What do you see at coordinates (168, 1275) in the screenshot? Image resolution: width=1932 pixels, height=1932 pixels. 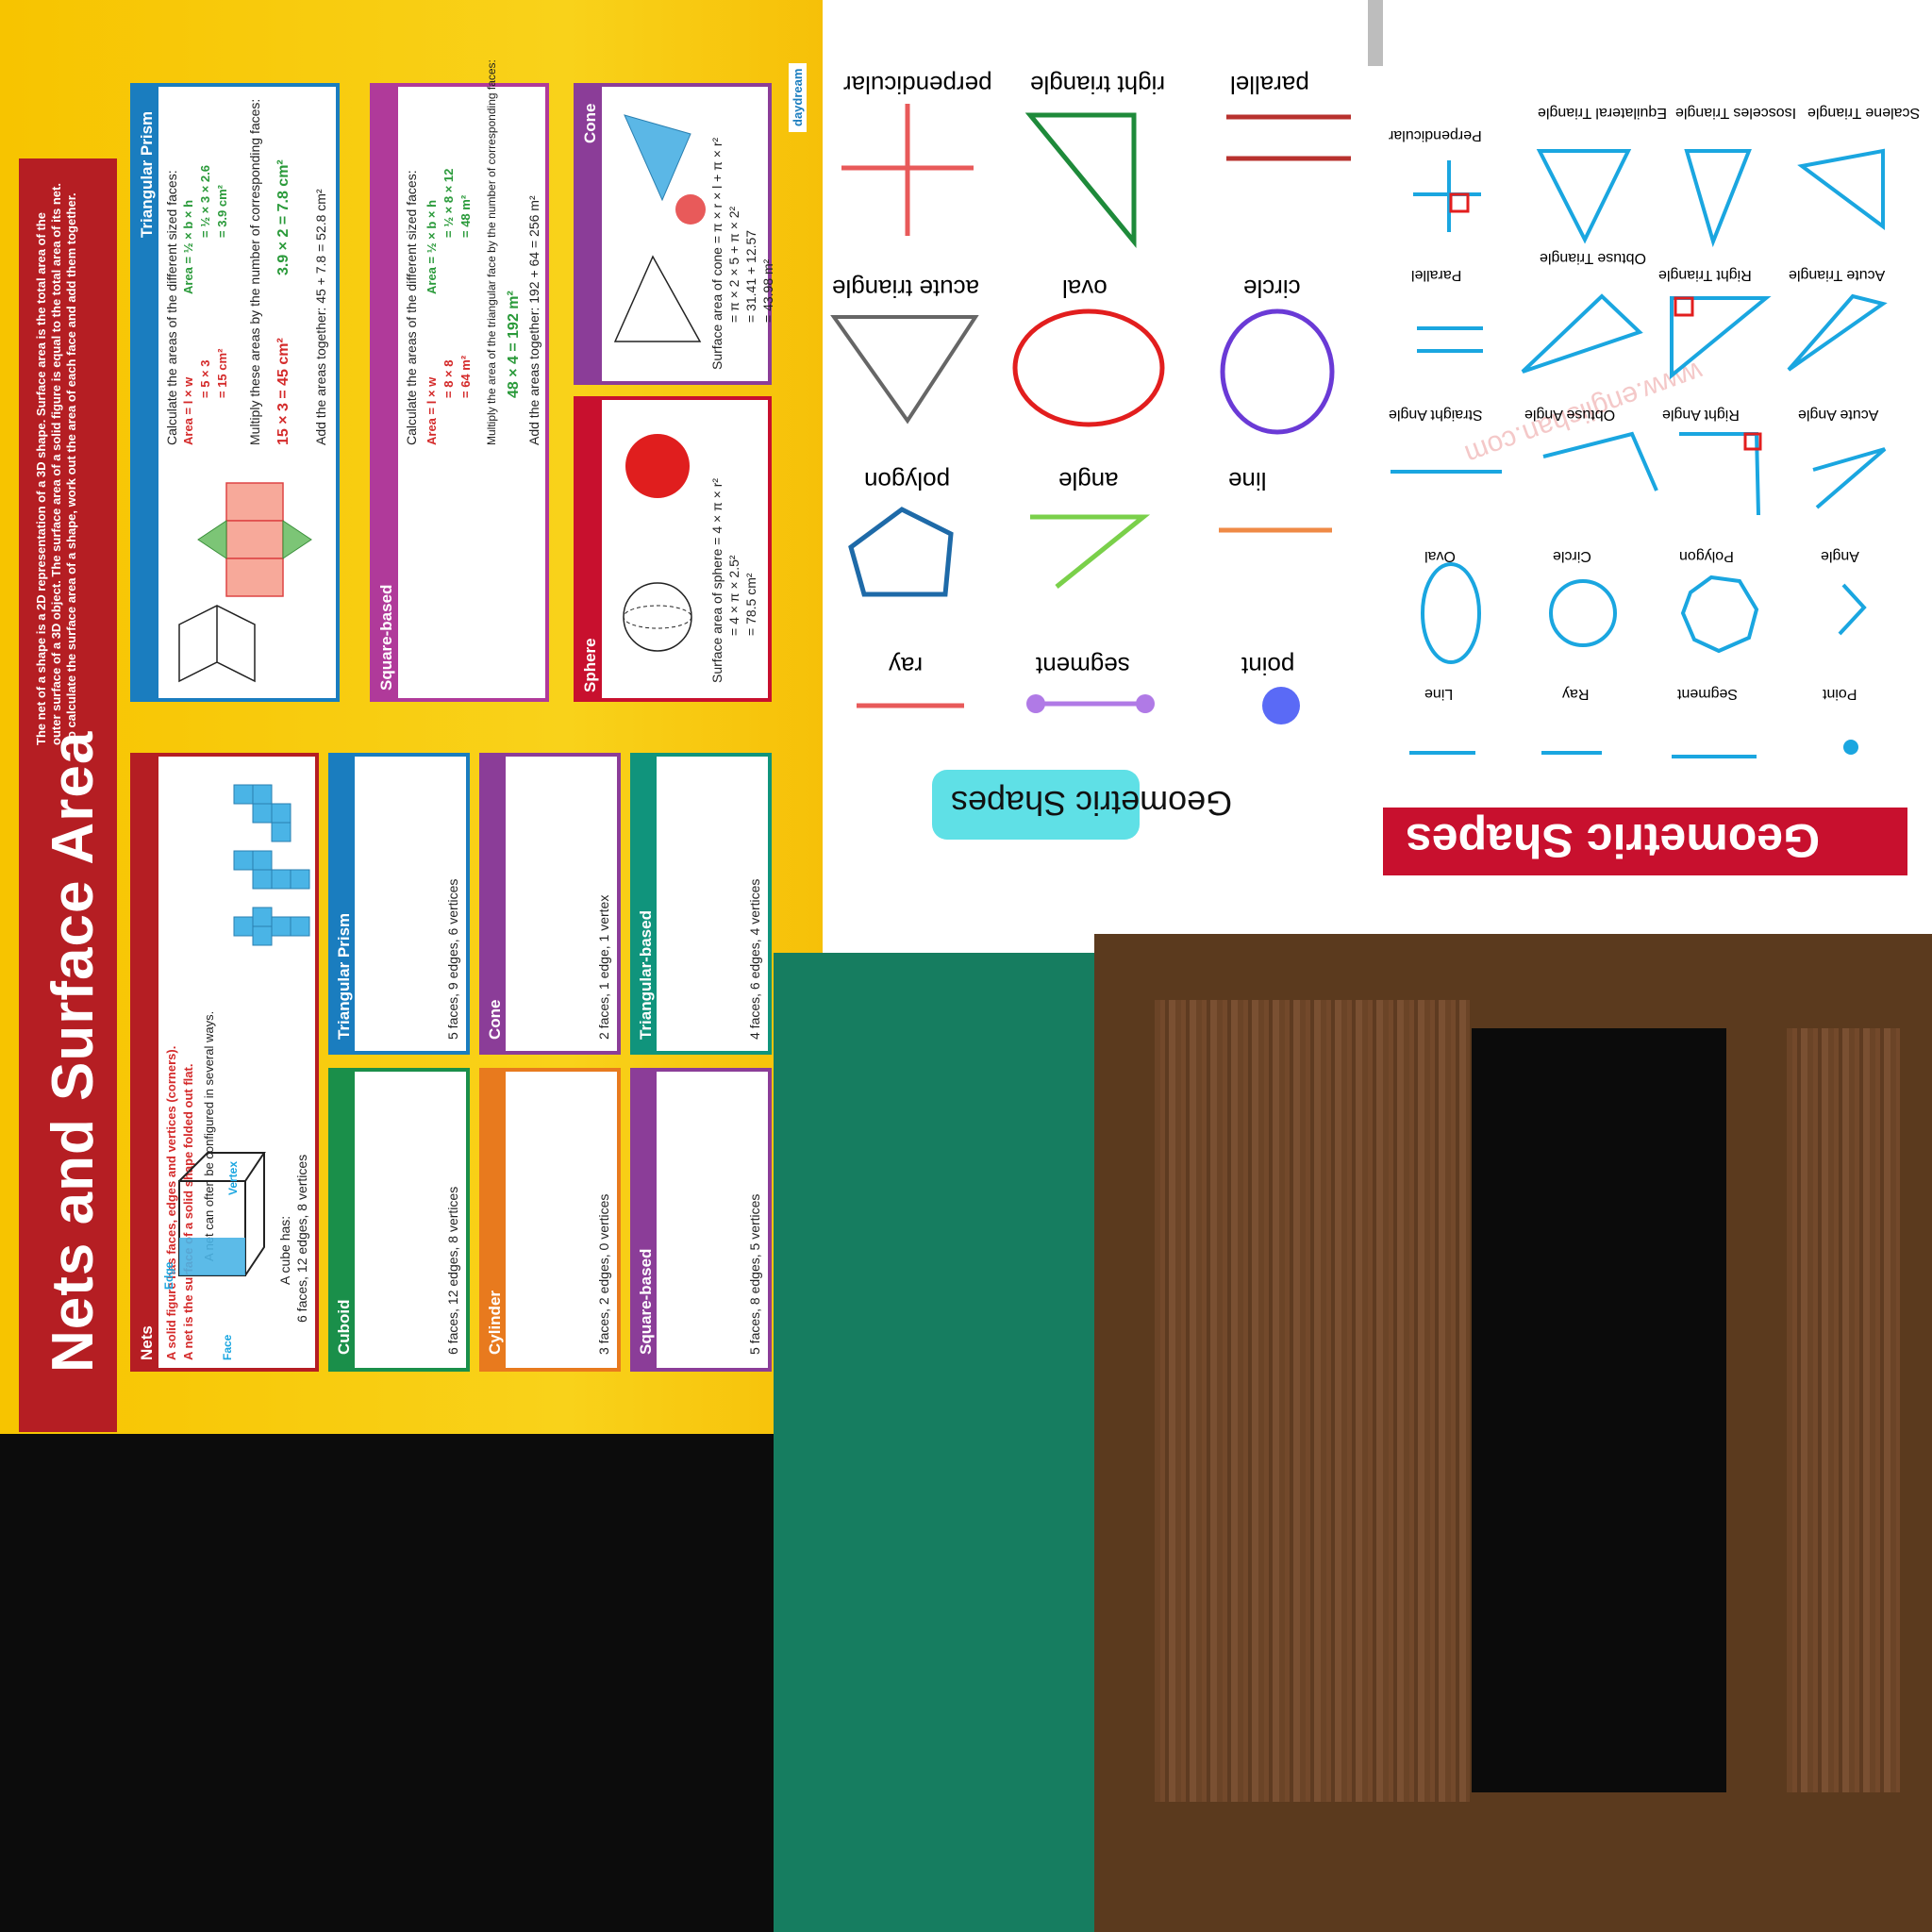 I see `edge-label: Edge` at bounding box center [168, 1275].